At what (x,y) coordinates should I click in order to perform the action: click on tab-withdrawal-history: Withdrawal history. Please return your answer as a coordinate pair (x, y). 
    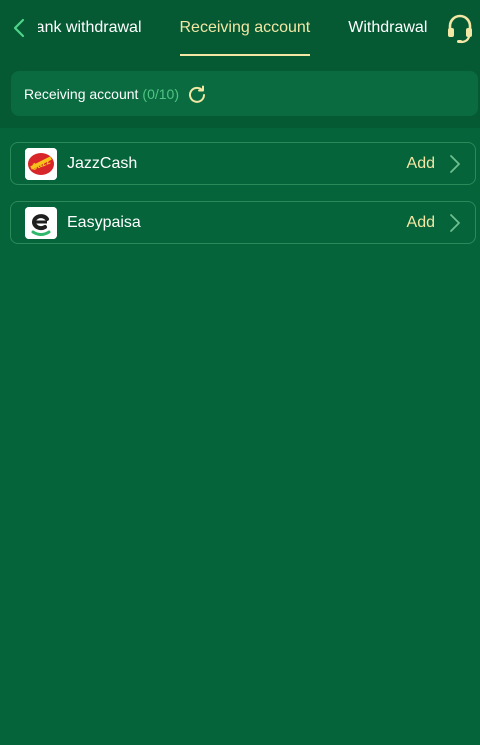
    Looking at the image, I should click on (380, 29).